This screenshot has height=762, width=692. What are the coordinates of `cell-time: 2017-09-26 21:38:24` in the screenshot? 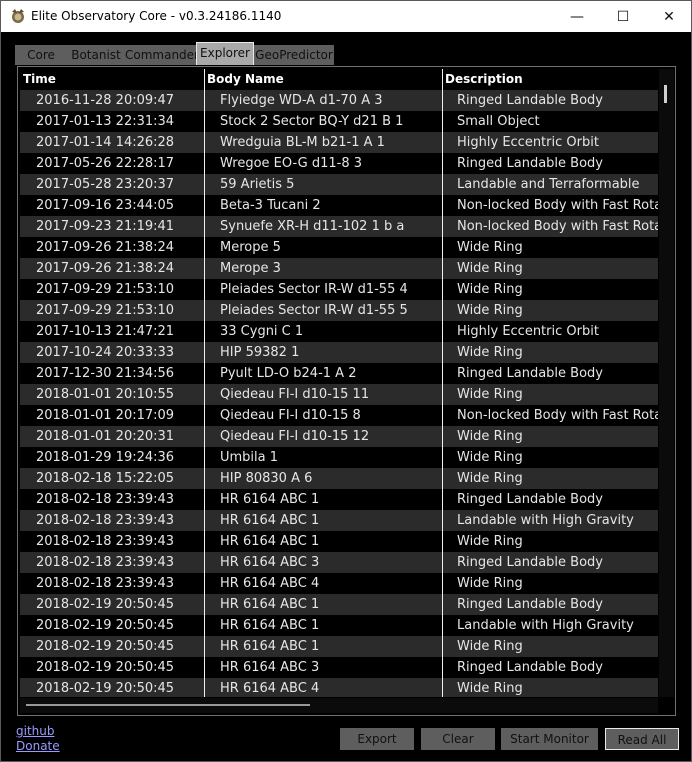 It's located at (105, 247).